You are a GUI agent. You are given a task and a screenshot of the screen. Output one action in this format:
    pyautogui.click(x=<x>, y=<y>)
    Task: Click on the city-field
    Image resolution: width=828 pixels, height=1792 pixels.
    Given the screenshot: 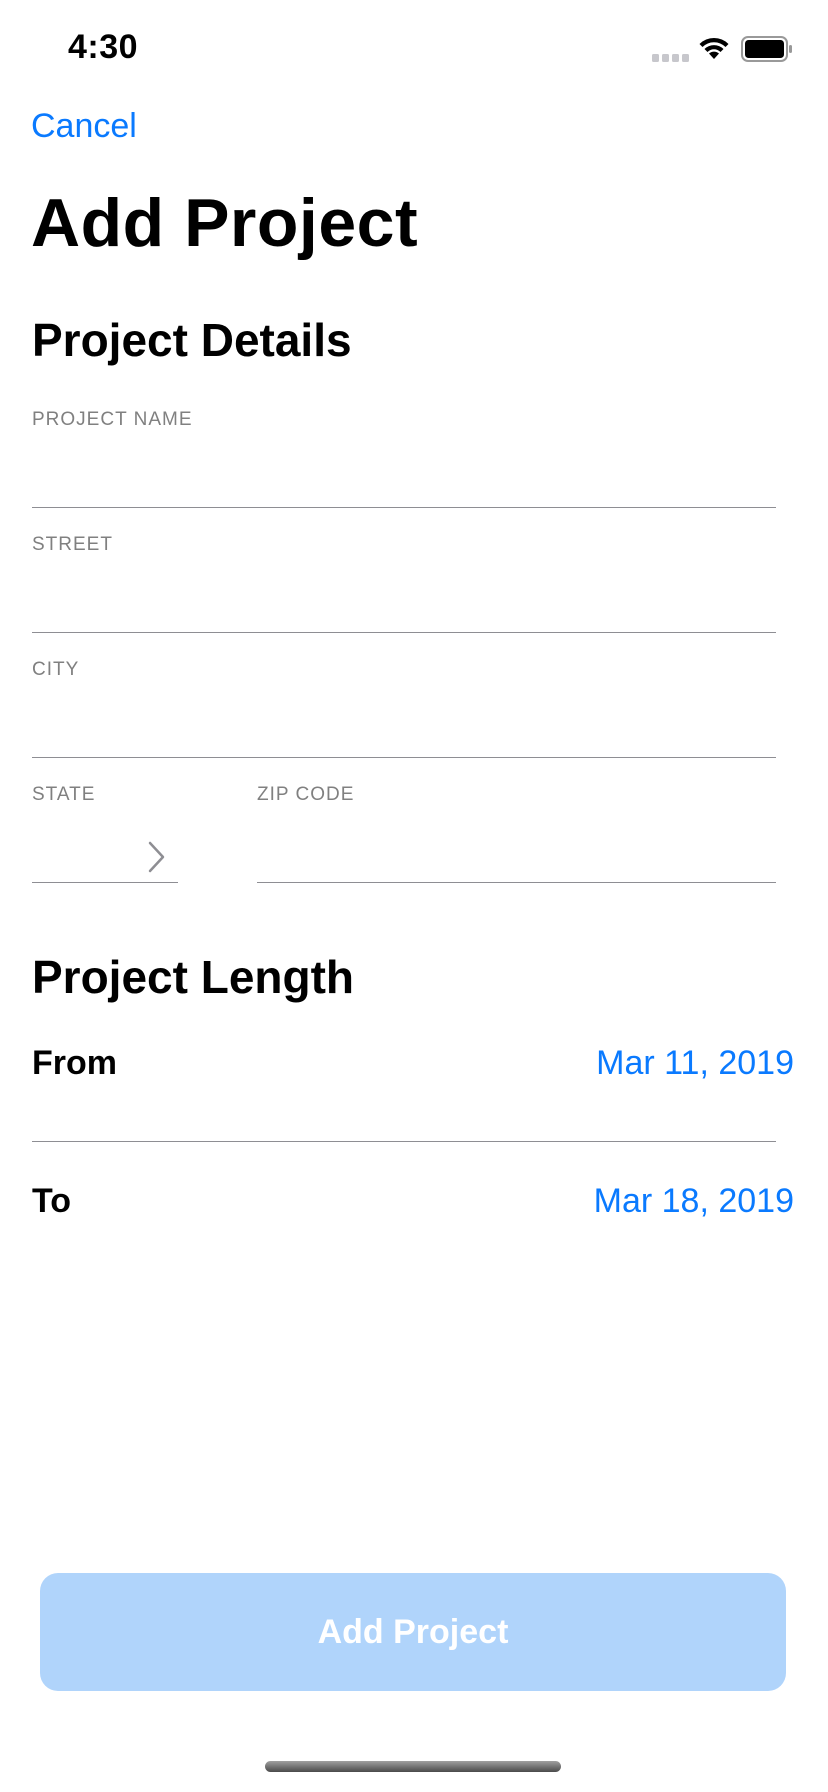 What is the action you would take?
    pyautogui.click(x=404, y=725)
    